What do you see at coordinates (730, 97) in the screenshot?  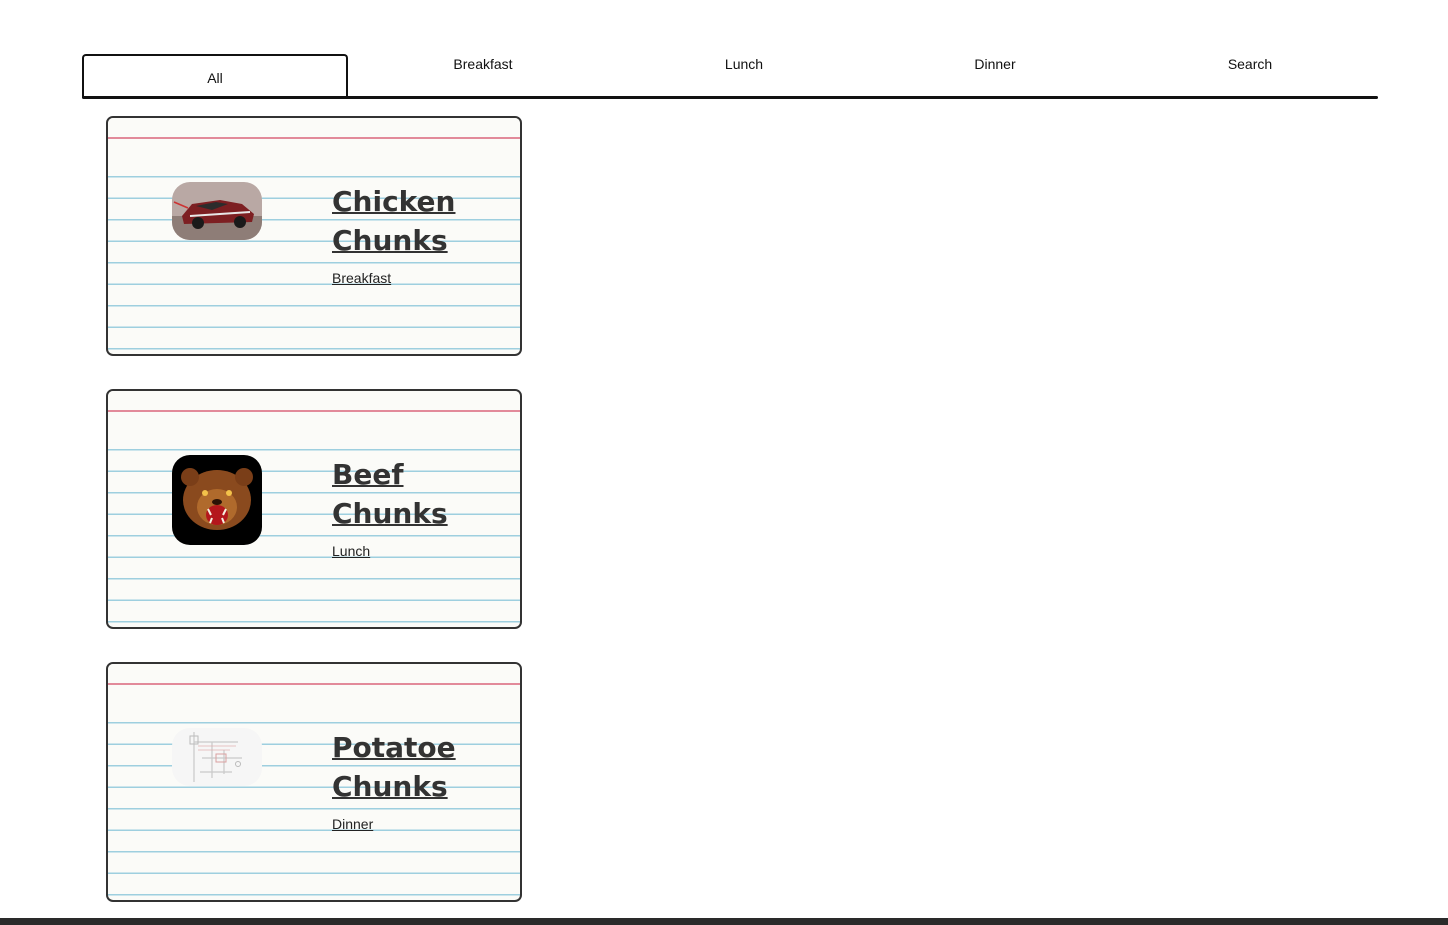 I see `tabs-underline` at bounding box center [730, 97].